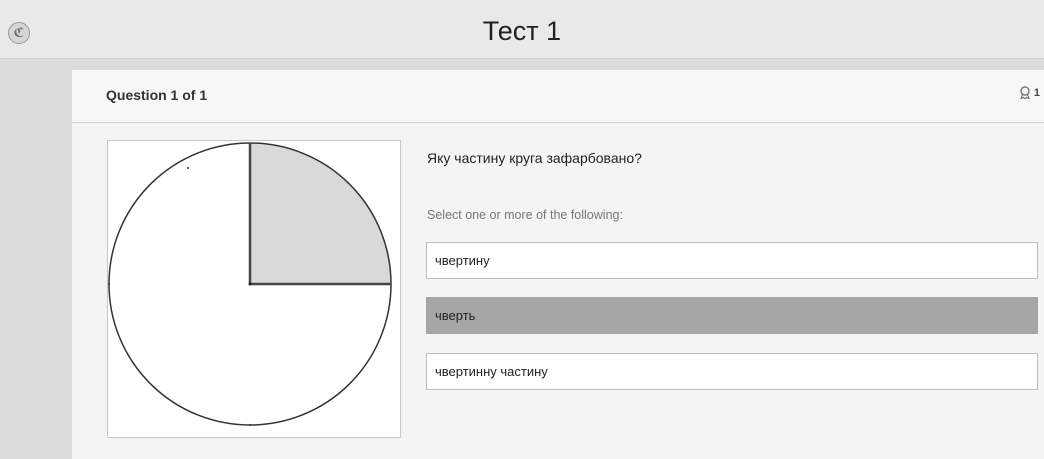 The height and width of the screenshot is (459, 1044). Describe the element at coordinates (1025, 92) in the screenshot. I see `award-icon` at that location.